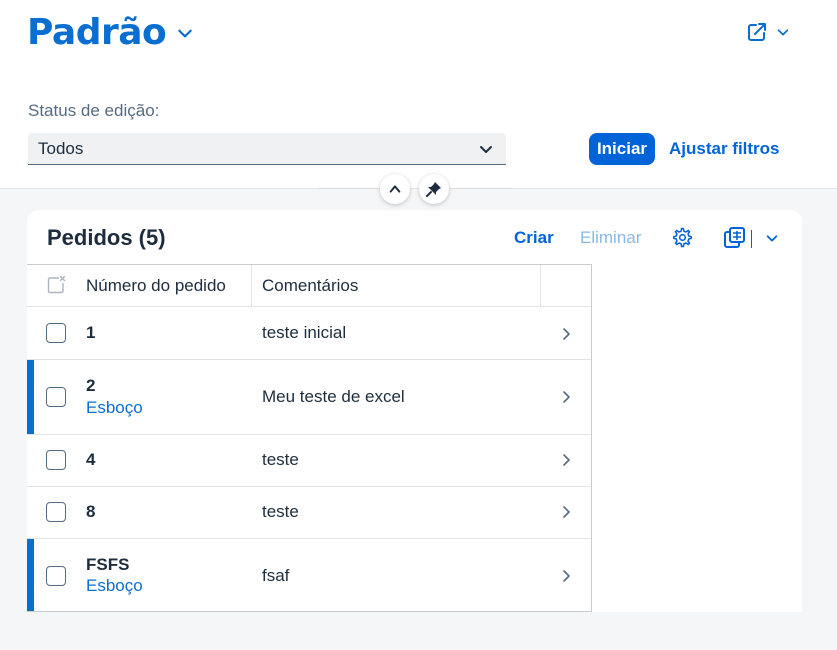 The image size is (837, 650). Describe the element at coordinates (622, 149) in the screenshot. I see `go-button: Iniciar` at that location.